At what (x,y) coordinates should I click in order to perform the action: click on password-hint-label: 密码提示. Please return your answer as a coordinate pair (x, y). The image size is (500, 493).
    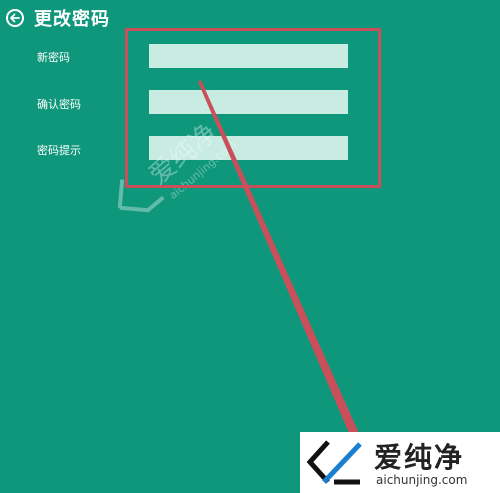
    Looking at the image, I should click on (59, 150).